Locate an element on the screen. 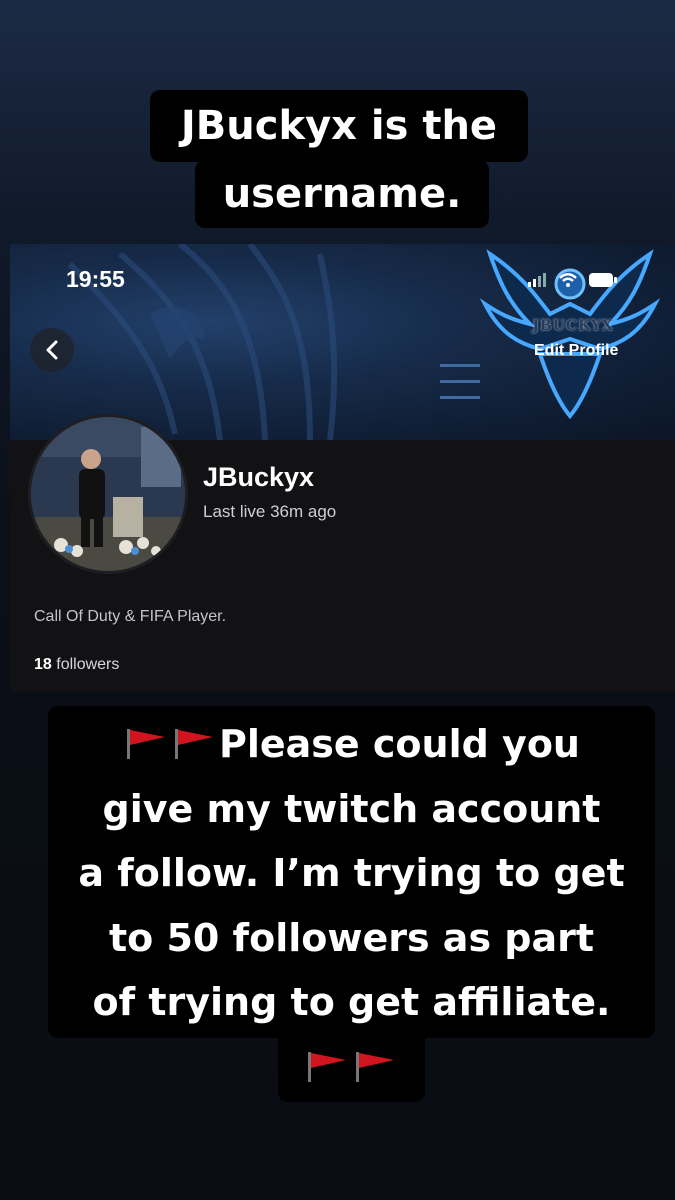  followers-count: 18 followers is located at coordinates (76, 665).